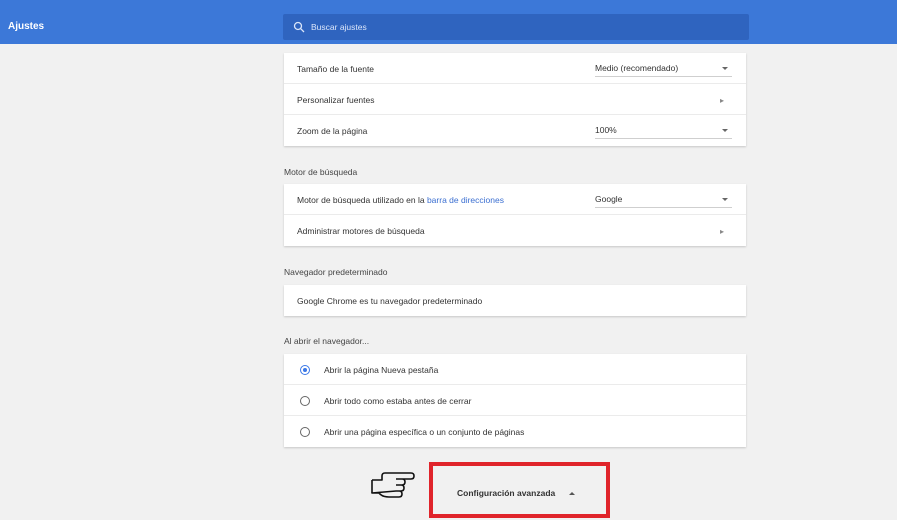 Image resolution: width=897 pixels, height=520 pixels. What do you see at coordinates (515, 230) in the screenshot?
I see `manage-engines-row: Administrar motores de búsqueda ▸` at bounding box center [515, 230].